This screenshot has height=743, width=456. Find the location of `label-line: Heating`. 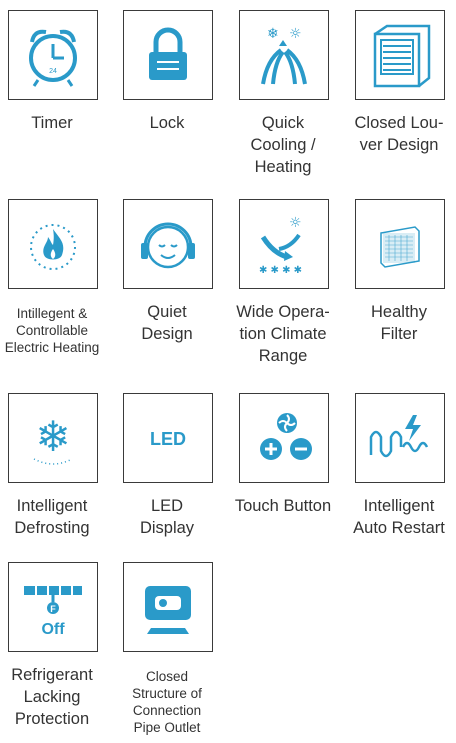

label-line: Heating is located at coordinates (283, 167).